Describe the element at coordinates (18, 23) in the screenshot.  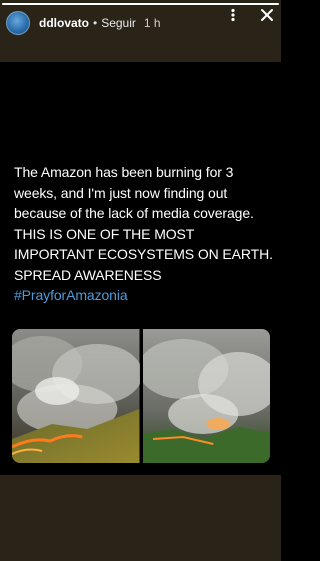
I see `avatar` at that location.